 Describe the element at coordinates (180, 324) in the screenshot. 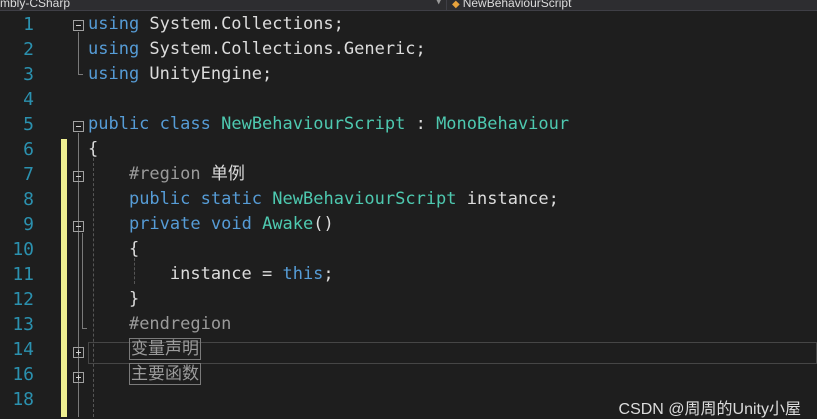

I see `code-token: #endregion` at that location.